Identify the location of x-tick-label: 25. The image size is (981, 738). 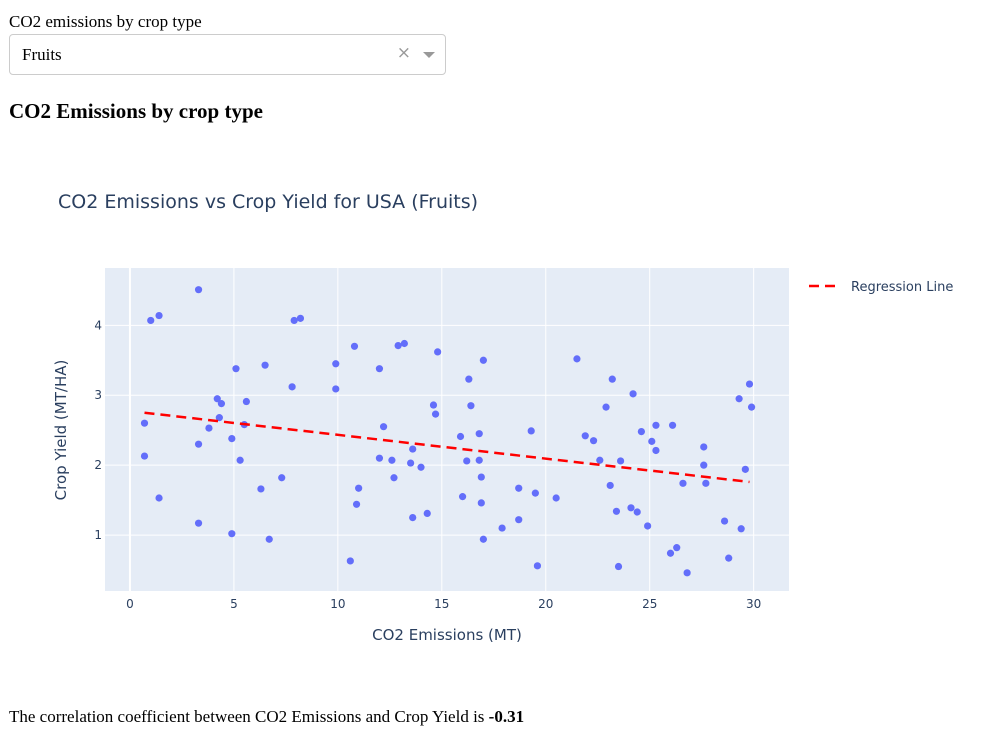
(649, 604).